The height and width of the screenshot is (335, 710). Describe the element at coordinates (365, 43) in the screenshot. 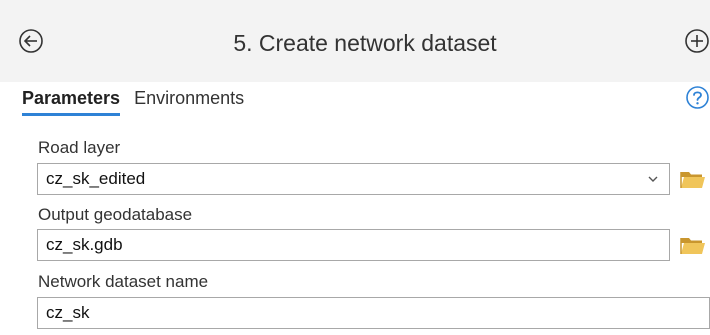

I see `tool-title: 5. Create network dataset` at that location.